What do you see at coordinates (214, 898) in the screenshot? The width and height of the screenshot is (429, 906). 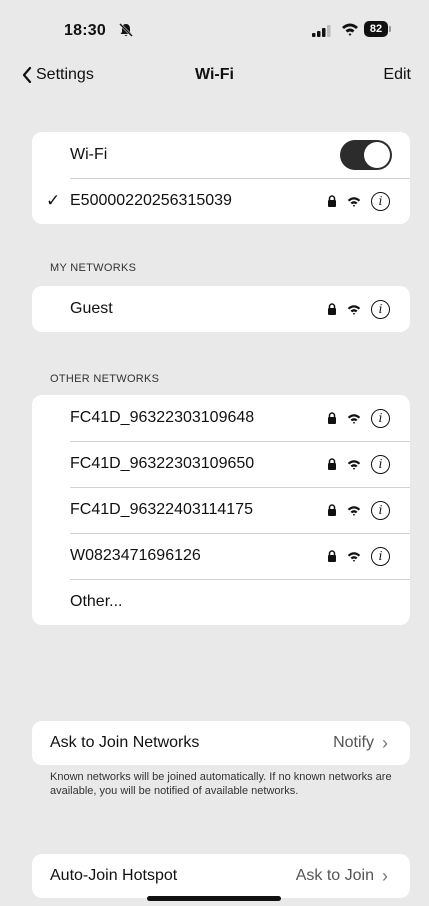 I see `home-indicator` at bounding box center [214, 898].